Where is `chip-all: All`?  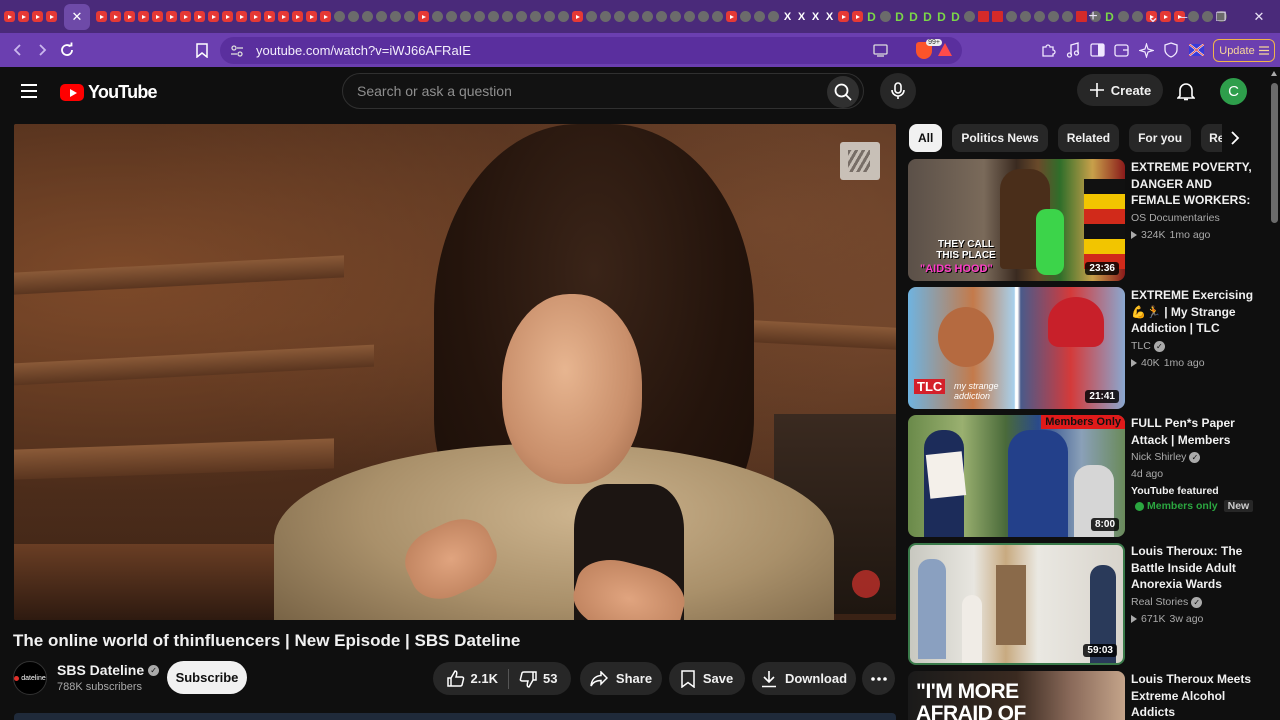 chip-all: All is located at coordinates (926, 138).